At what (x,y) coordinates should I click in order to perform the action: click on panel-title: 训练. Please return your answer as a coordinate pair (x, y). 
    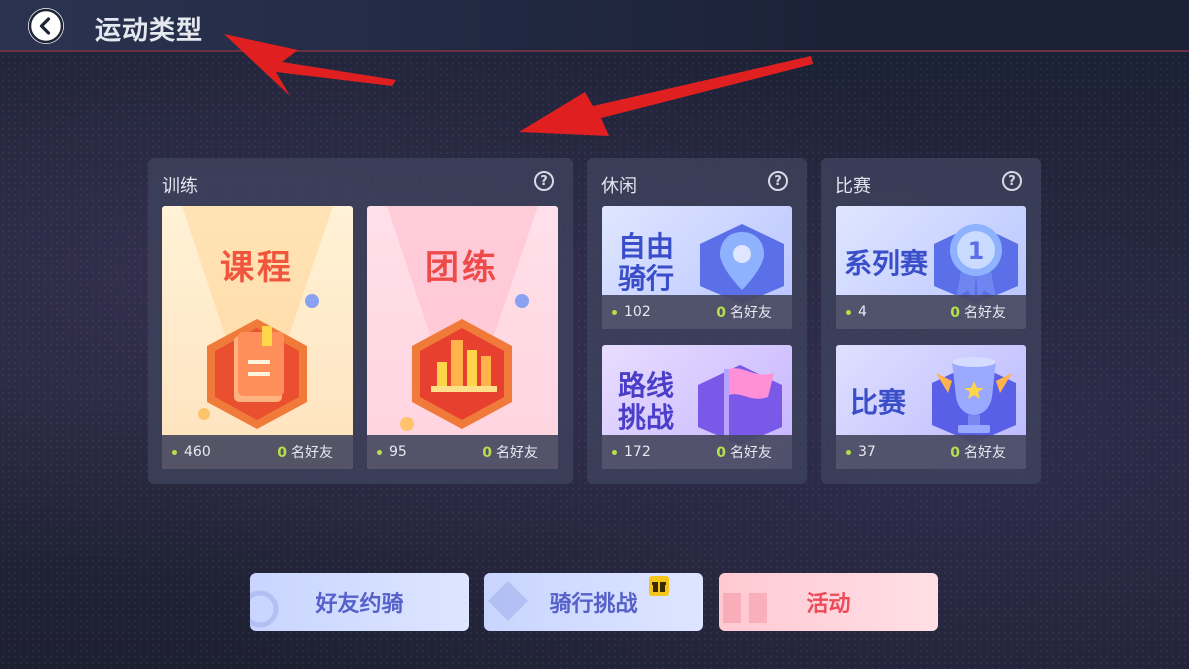
    Looking at the image, I should click on (180, 186).